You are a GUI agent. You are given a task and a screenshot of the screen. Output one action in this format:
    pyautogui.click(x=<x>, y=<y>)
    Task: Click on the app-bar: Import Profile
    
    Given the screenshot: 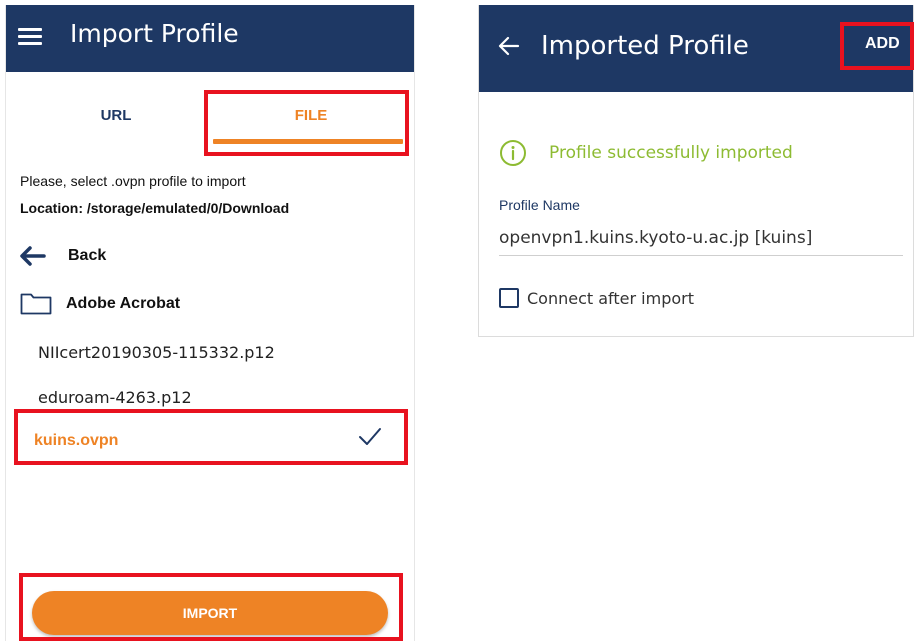 What is the action you would take?
    pyautogui.click(x=210, y=38)
    